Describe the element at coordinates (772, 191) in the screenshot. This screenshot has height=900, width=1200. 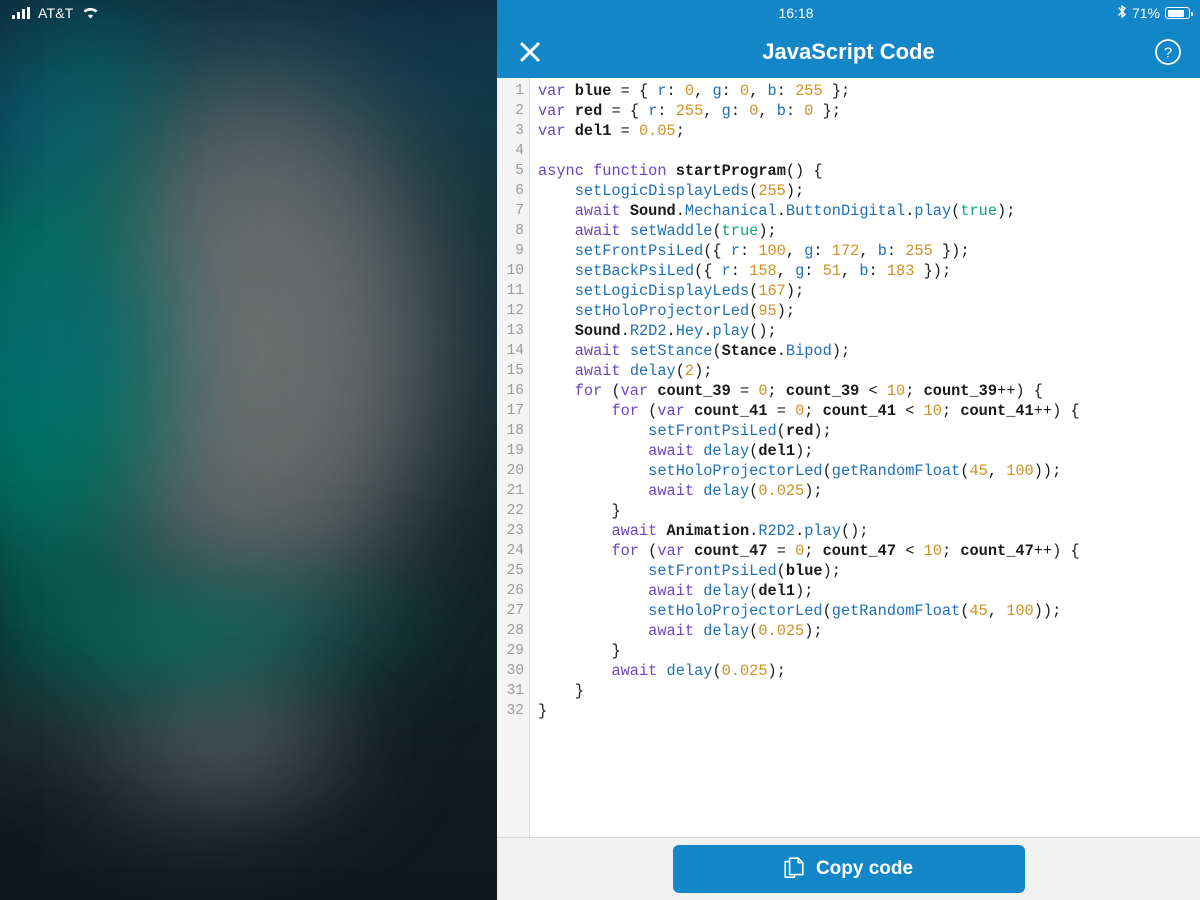
I see `code-token: 255` at that location.